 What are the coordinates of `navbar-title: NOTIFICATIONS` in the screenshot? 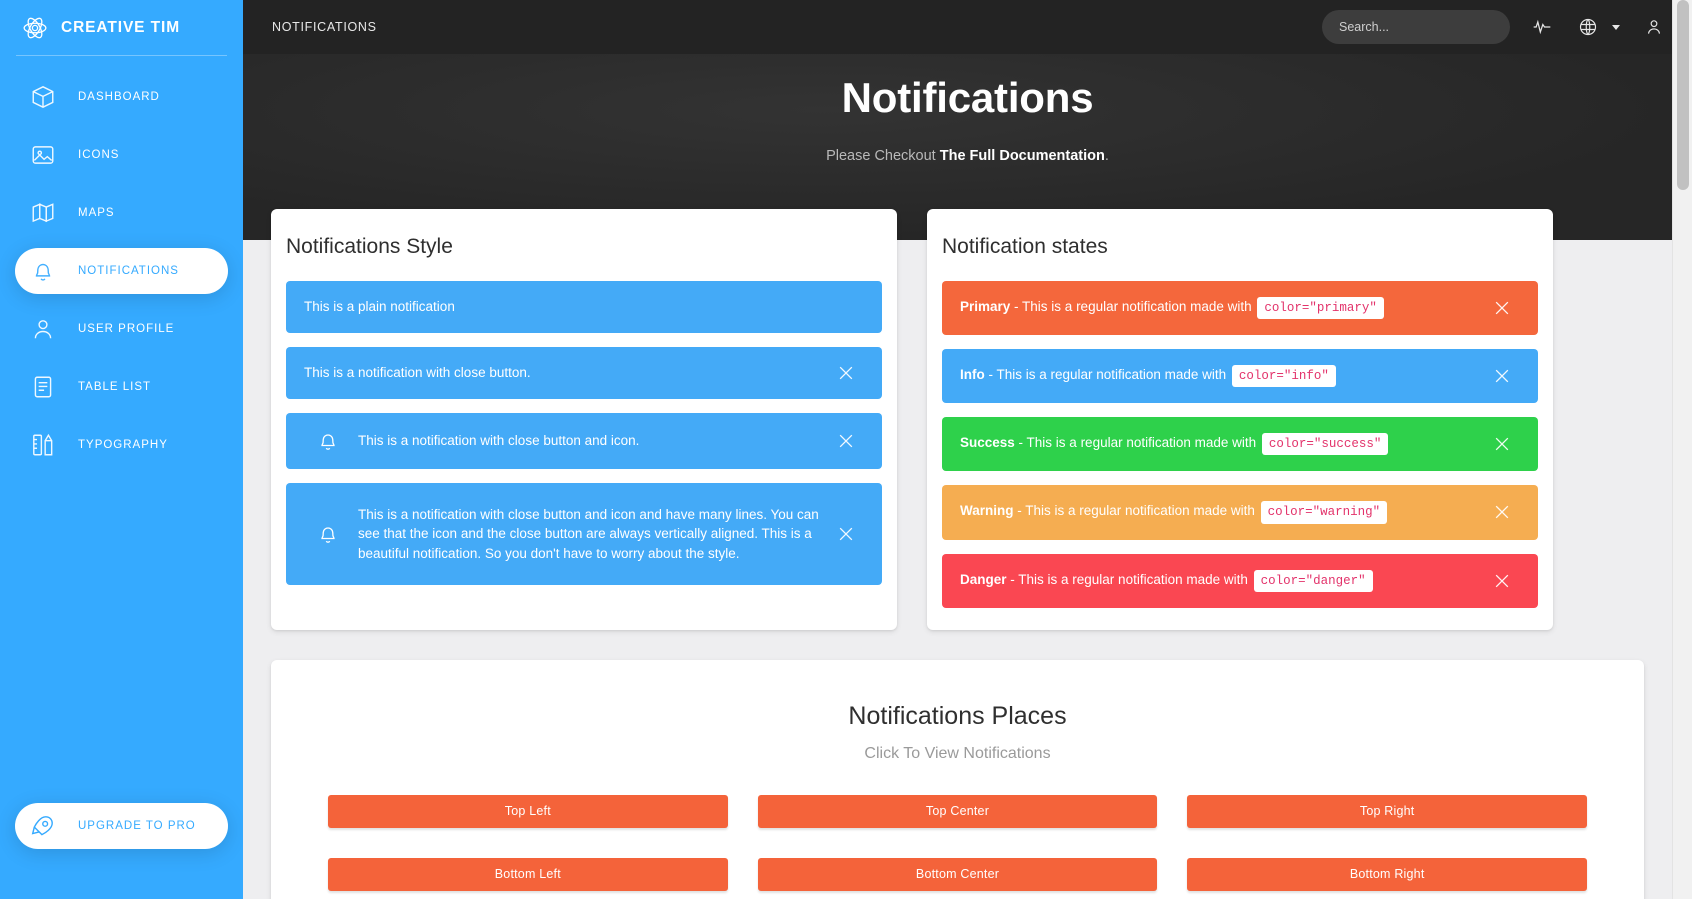 It's located at (324, 27).